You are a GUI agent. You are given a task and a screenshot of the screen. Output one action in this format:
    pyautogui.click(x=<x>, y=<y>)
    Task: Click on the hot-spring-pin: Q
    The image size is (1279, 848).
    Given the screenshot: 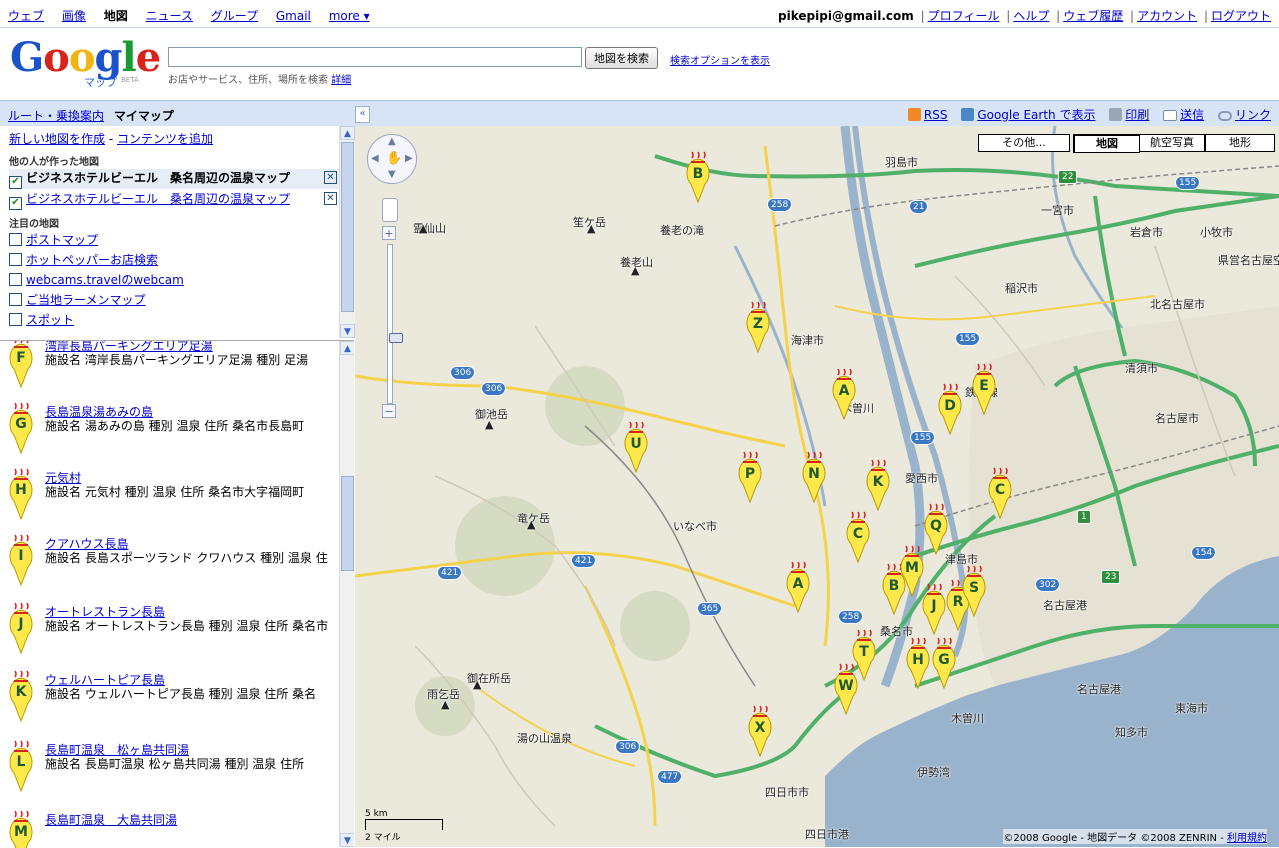 What is the action you would take?
    pyautogui.click(x=936, y=526)
    